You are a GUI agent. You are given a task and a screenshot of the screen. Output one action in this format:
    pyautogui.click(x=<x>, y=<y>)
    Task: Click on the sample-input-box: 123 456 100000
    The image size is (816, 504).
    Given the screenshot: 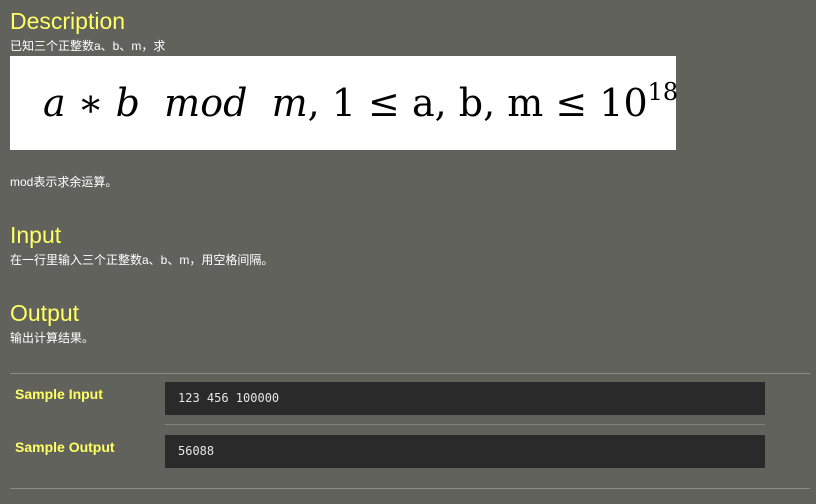 What is the action you would take?
    pyautogui.click(x=465, y=398)
    